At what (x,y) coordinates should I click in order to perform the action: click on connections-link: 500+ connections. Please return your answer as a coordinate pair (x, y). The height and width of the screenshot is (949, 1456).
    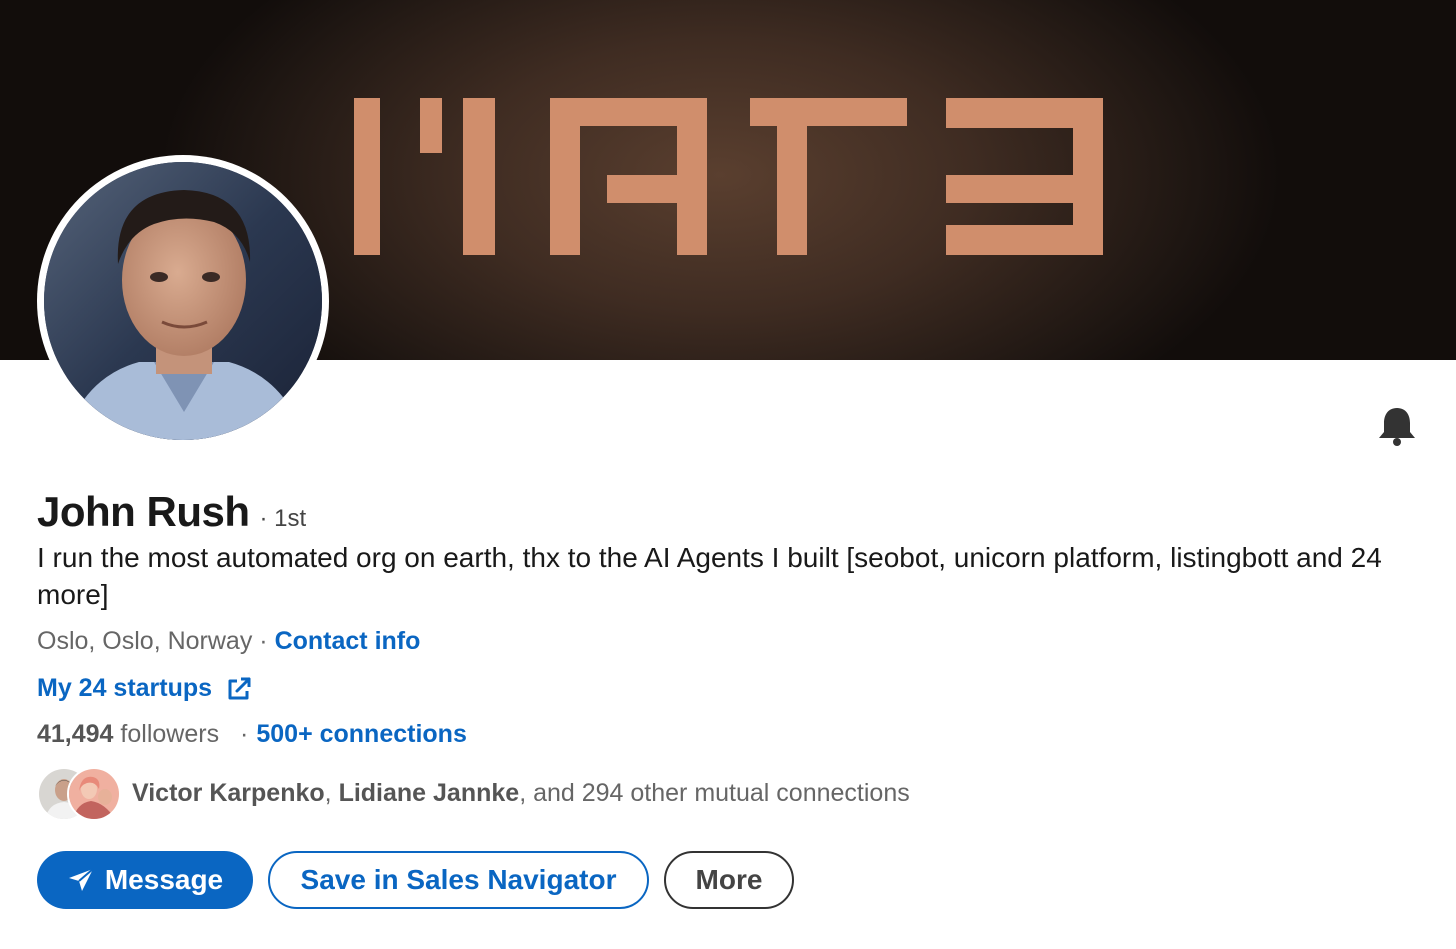
    Looking at the image, I should click on (361, 734).